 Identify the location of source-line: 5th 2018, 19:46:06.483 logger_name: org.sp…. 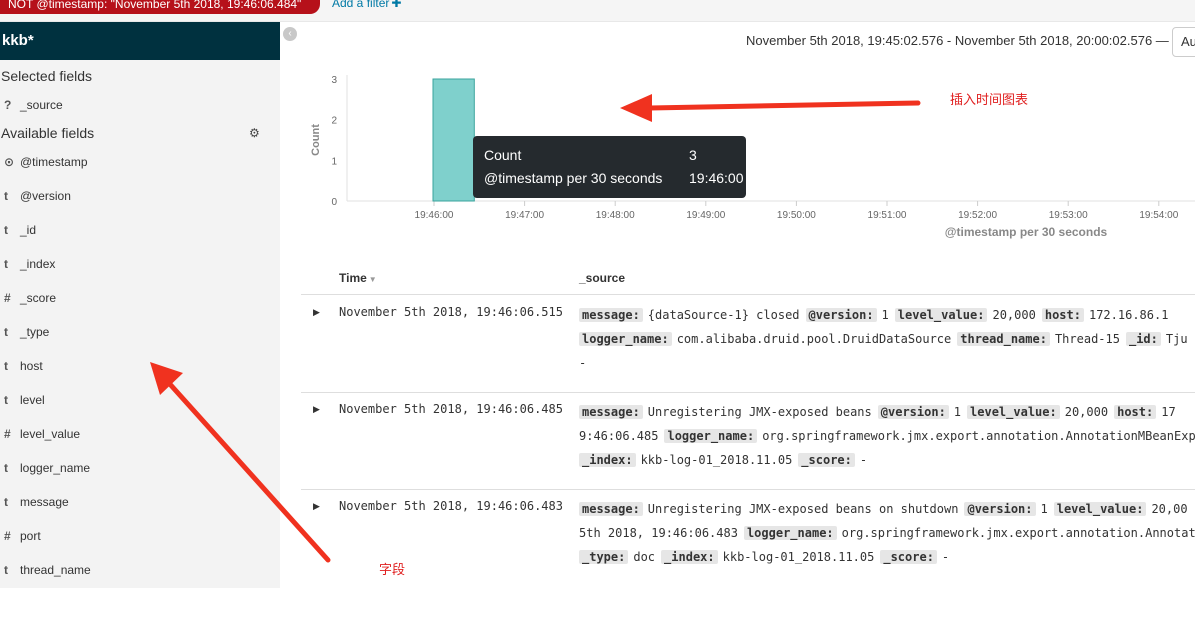
(887, 536).